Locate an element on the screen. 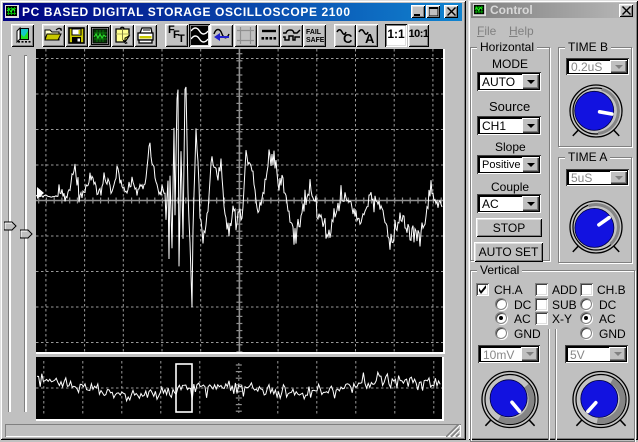 Image resolution: width=638 pixels, height=442 pixels. svg-text: A is located at coordinates (370, 38).